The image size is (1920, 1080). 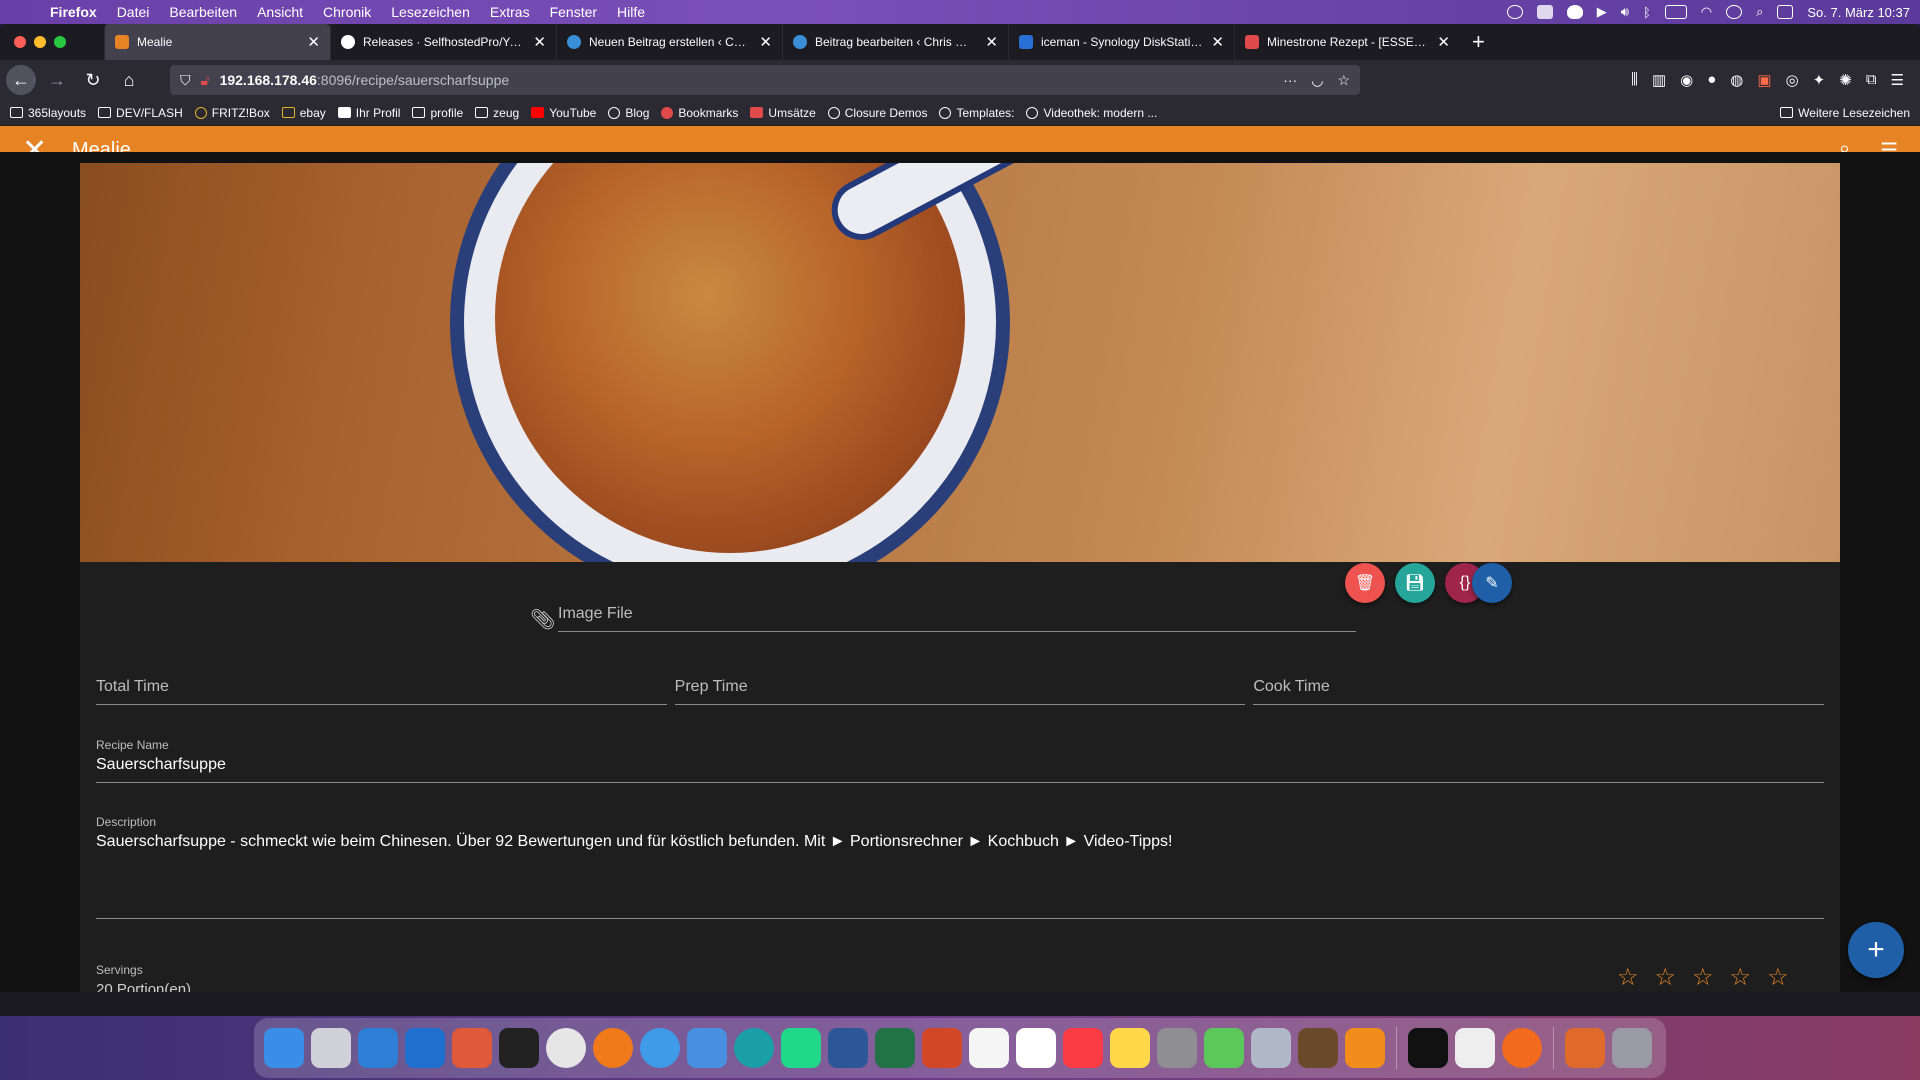 What do you see at coordinates (1819, 80) in the screenshot?
I see `extension-5-icon: ✦` at bounding box center [1819, 80].